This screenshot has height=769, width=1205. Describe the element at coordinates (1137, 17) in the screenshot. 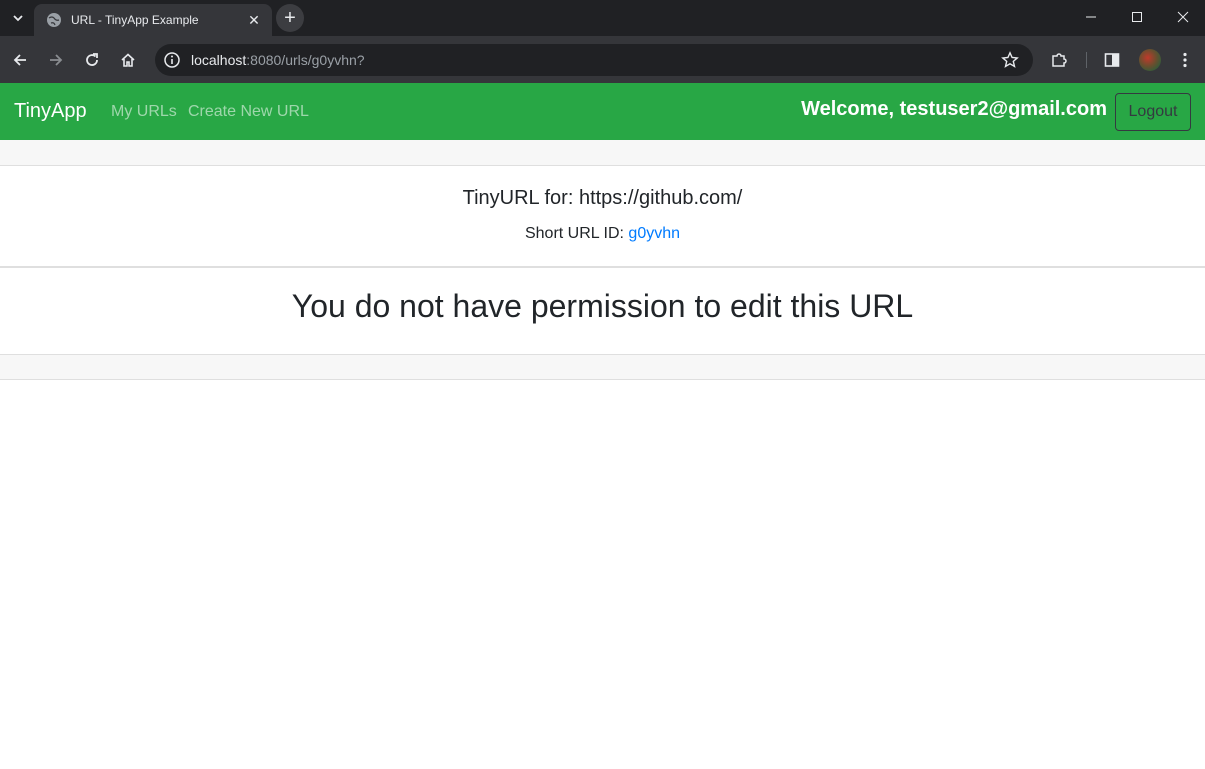

I see `maximize-window-icon` at that location.